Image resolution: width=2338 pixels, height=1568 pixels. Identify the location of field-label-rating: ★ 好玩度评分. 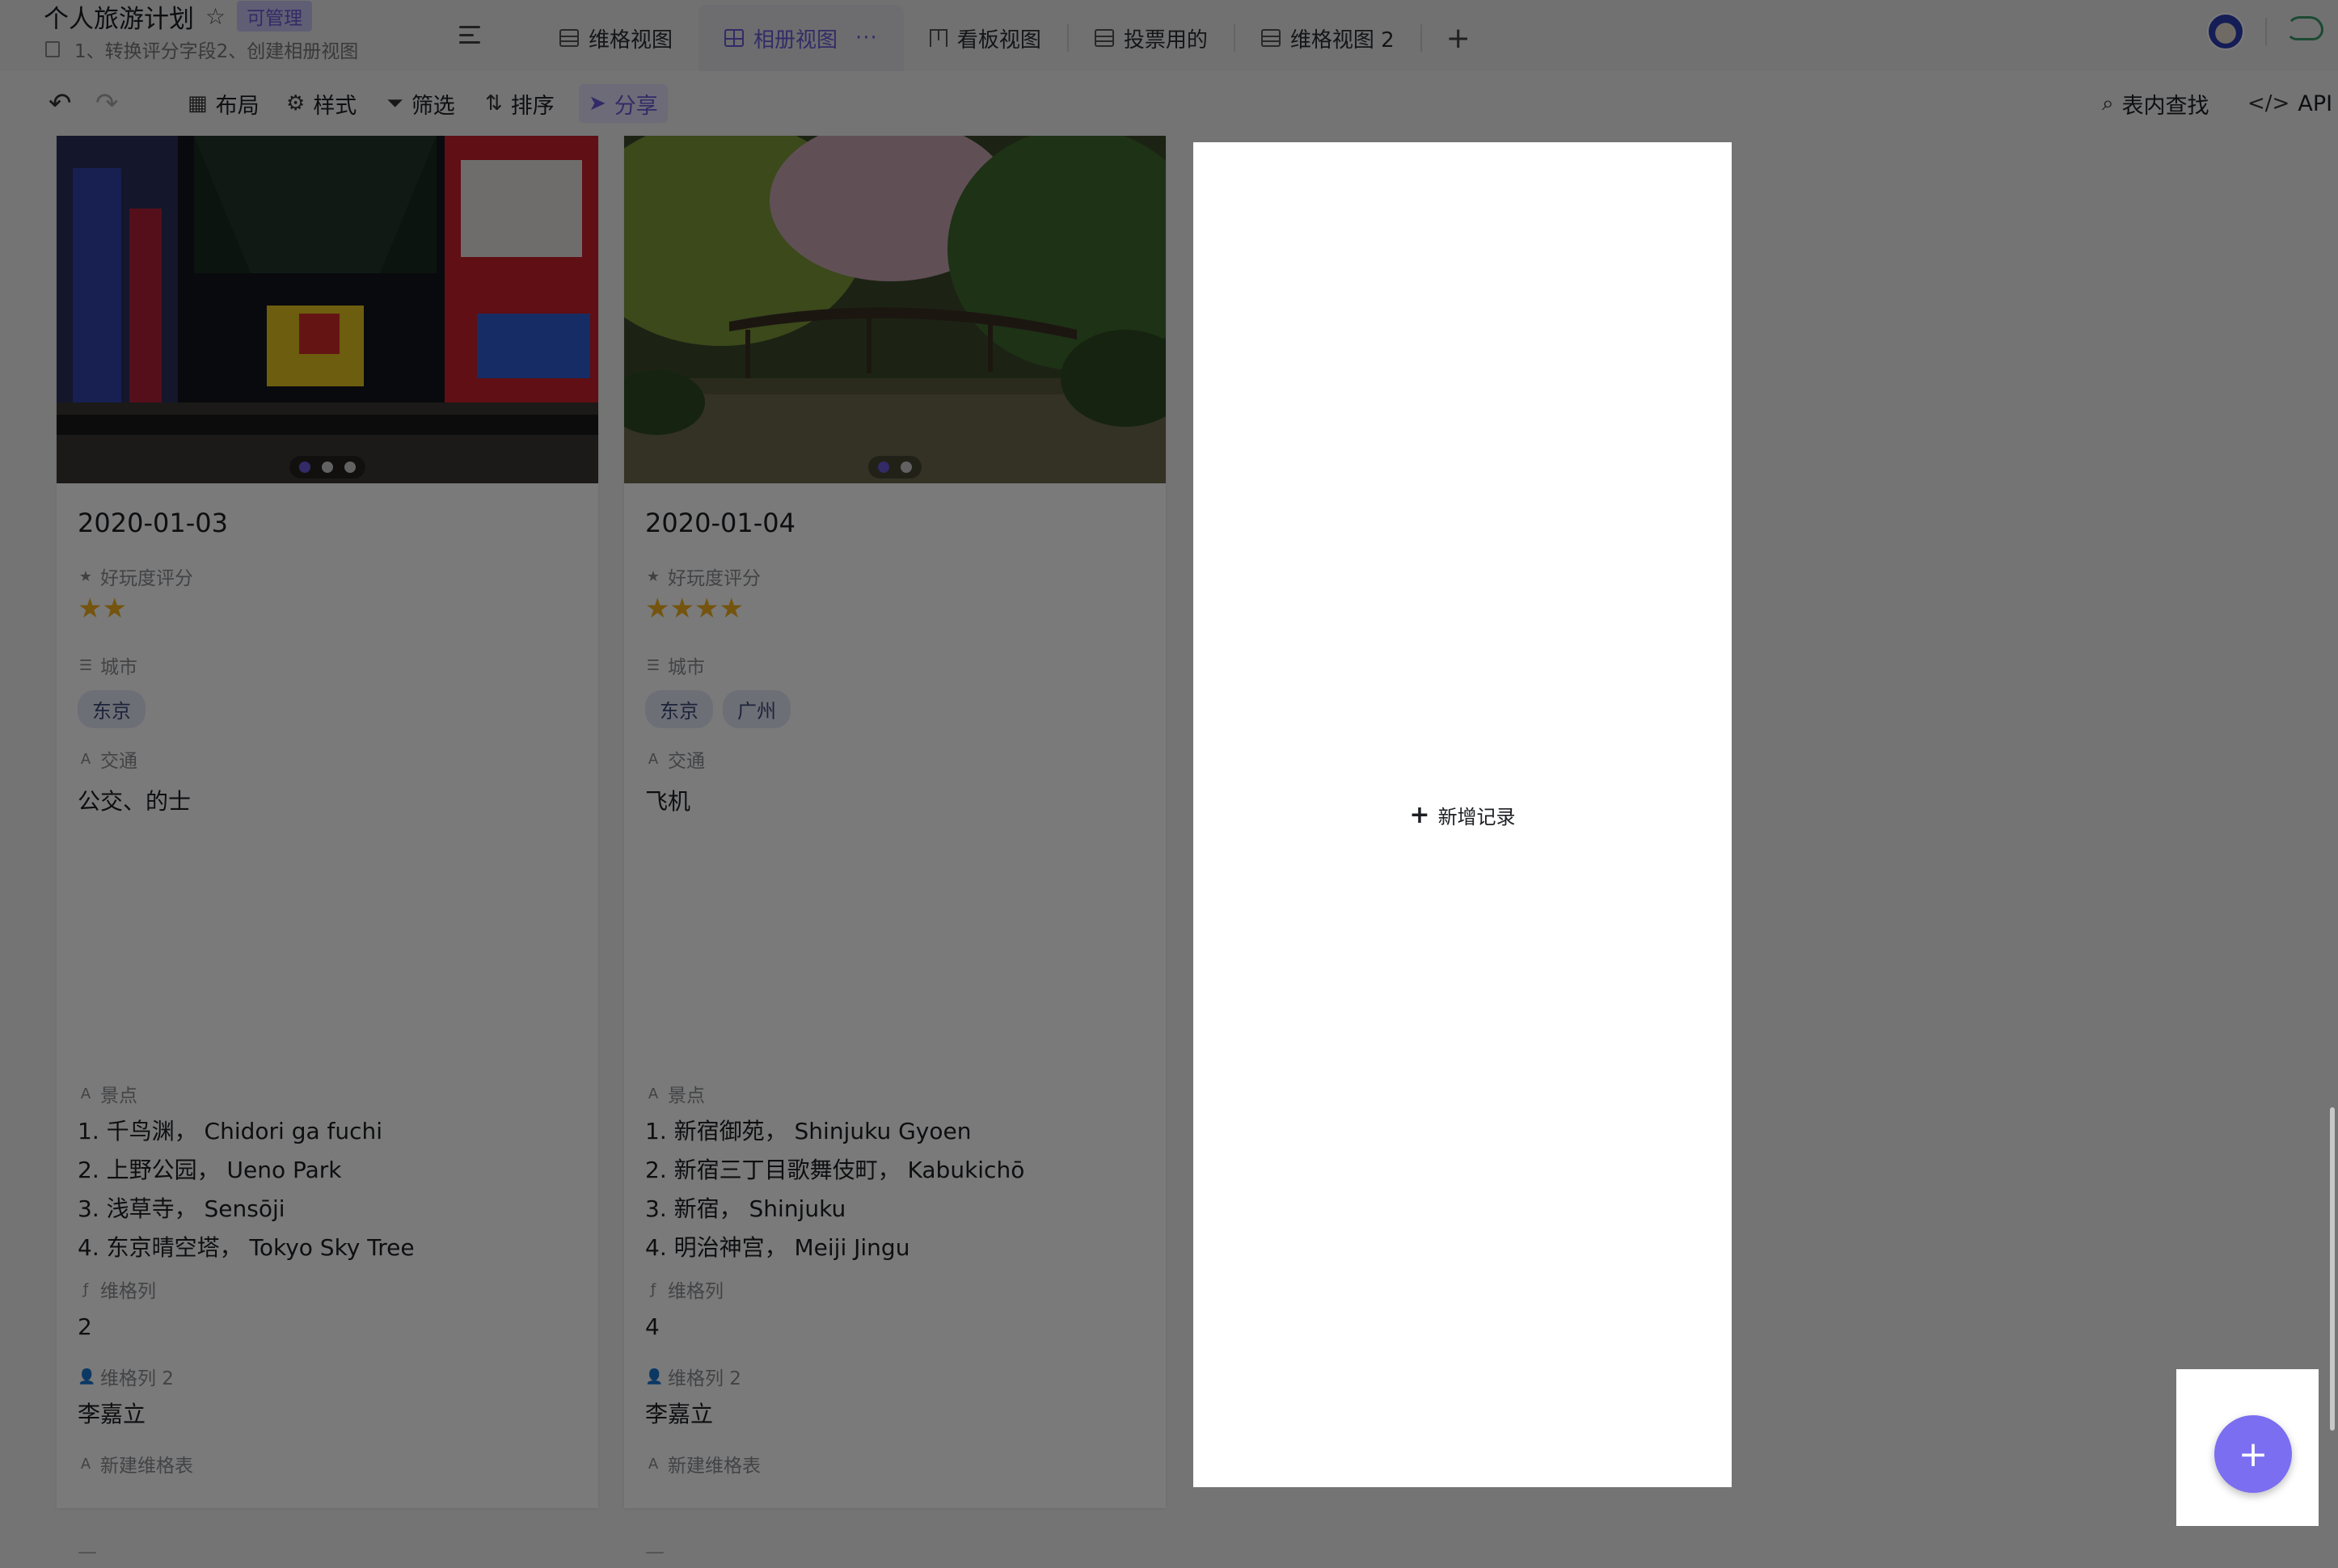
(703, 576).